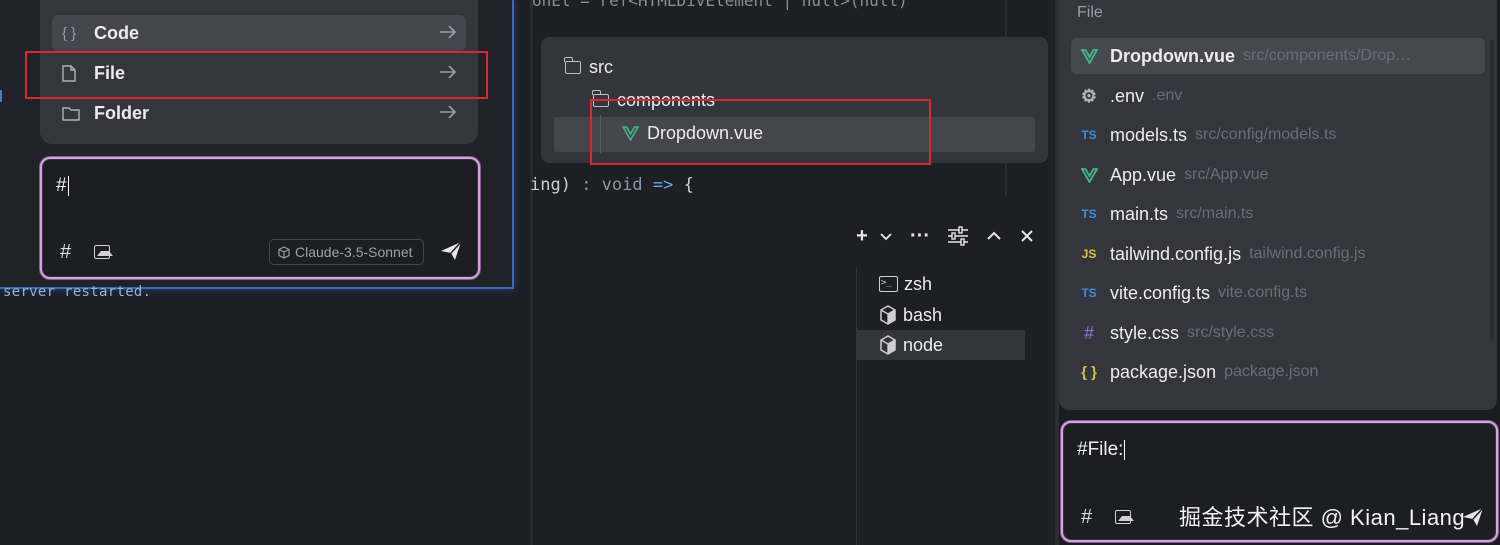  I want to click on code-line-top: onEl = ref<HTMLDivElement | null>(null), so click(720, 5).